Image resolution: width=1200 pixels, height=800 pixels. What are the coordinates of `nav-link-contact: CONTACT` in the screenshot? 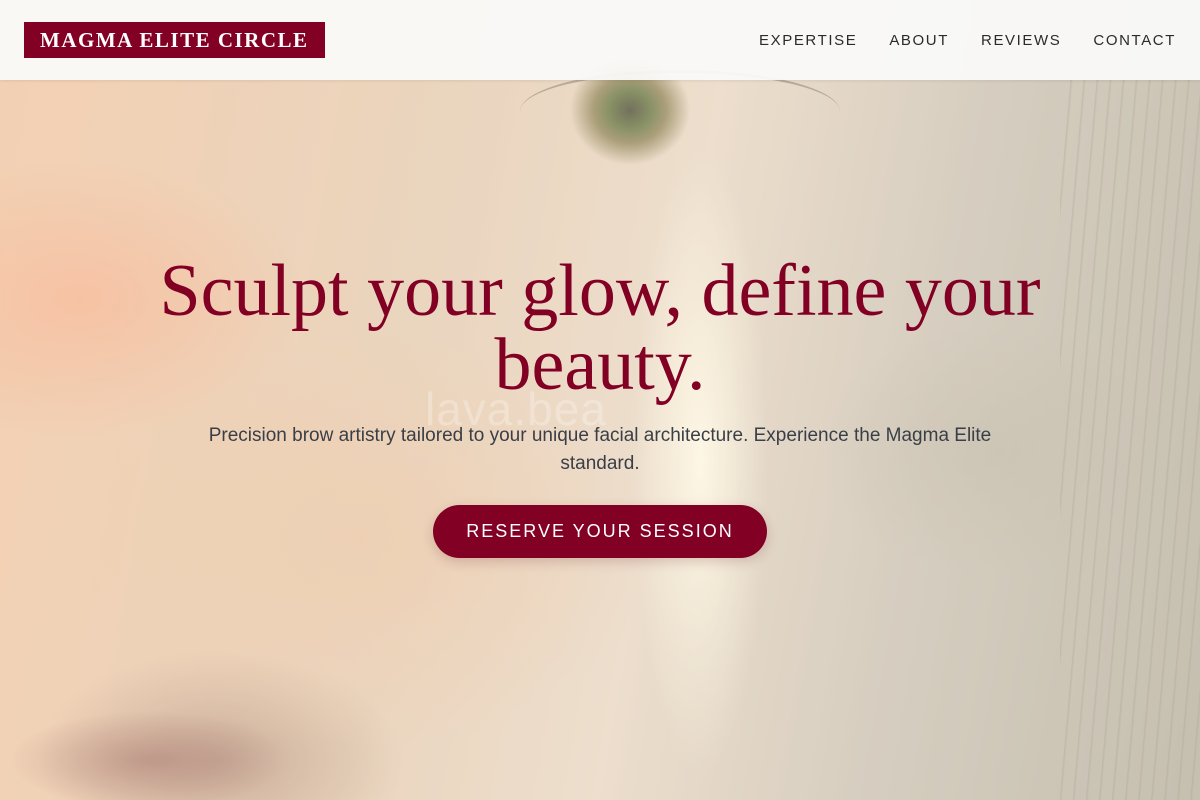 It's located at (1134, 40).